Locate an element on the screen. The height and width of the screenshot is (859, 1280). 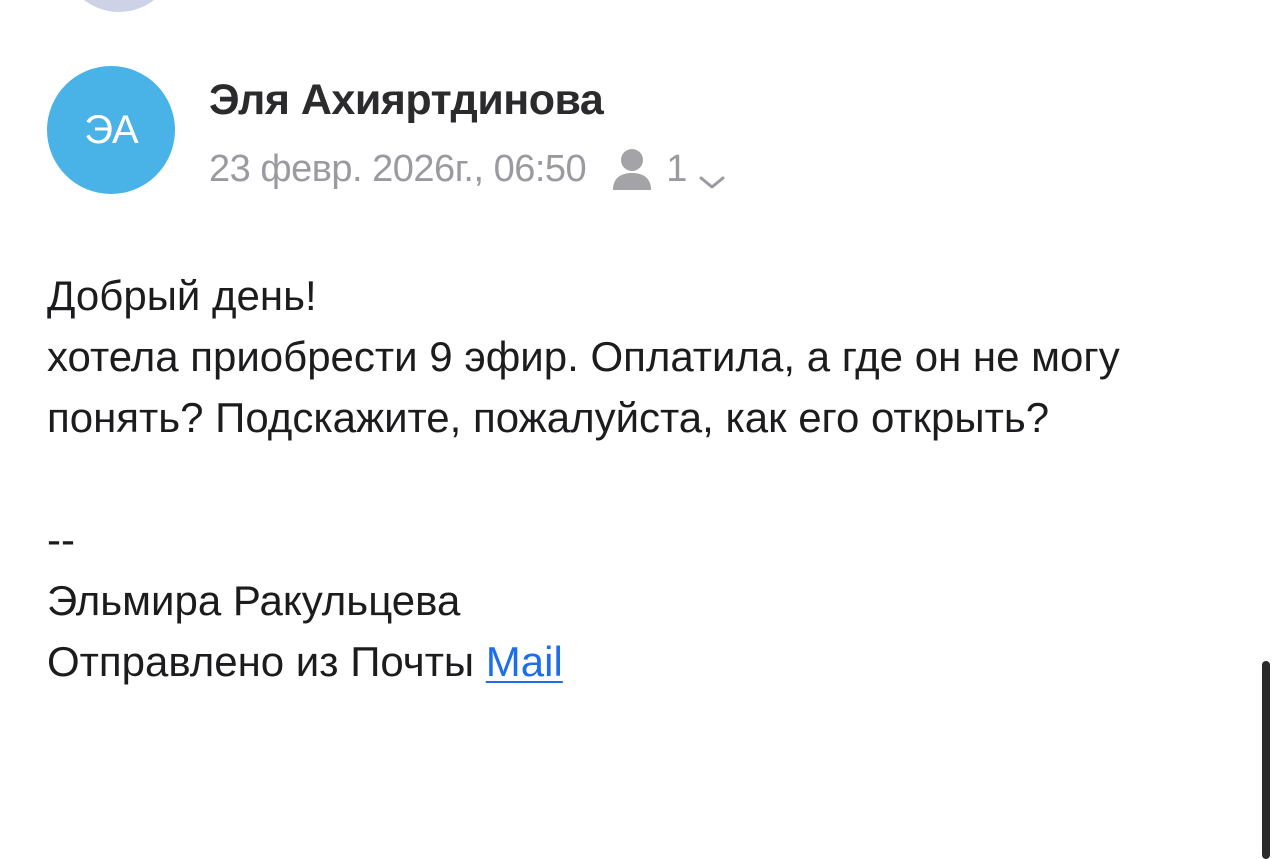
signature-name: Эльмира Ракульцева is located at coordinates (254, 600).